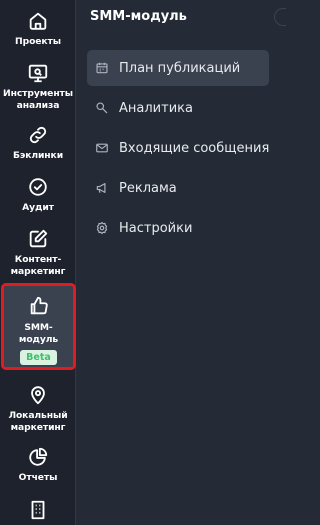  I want to click on sidebar-item-backlinks: Бэклинки, so click(38, 143).